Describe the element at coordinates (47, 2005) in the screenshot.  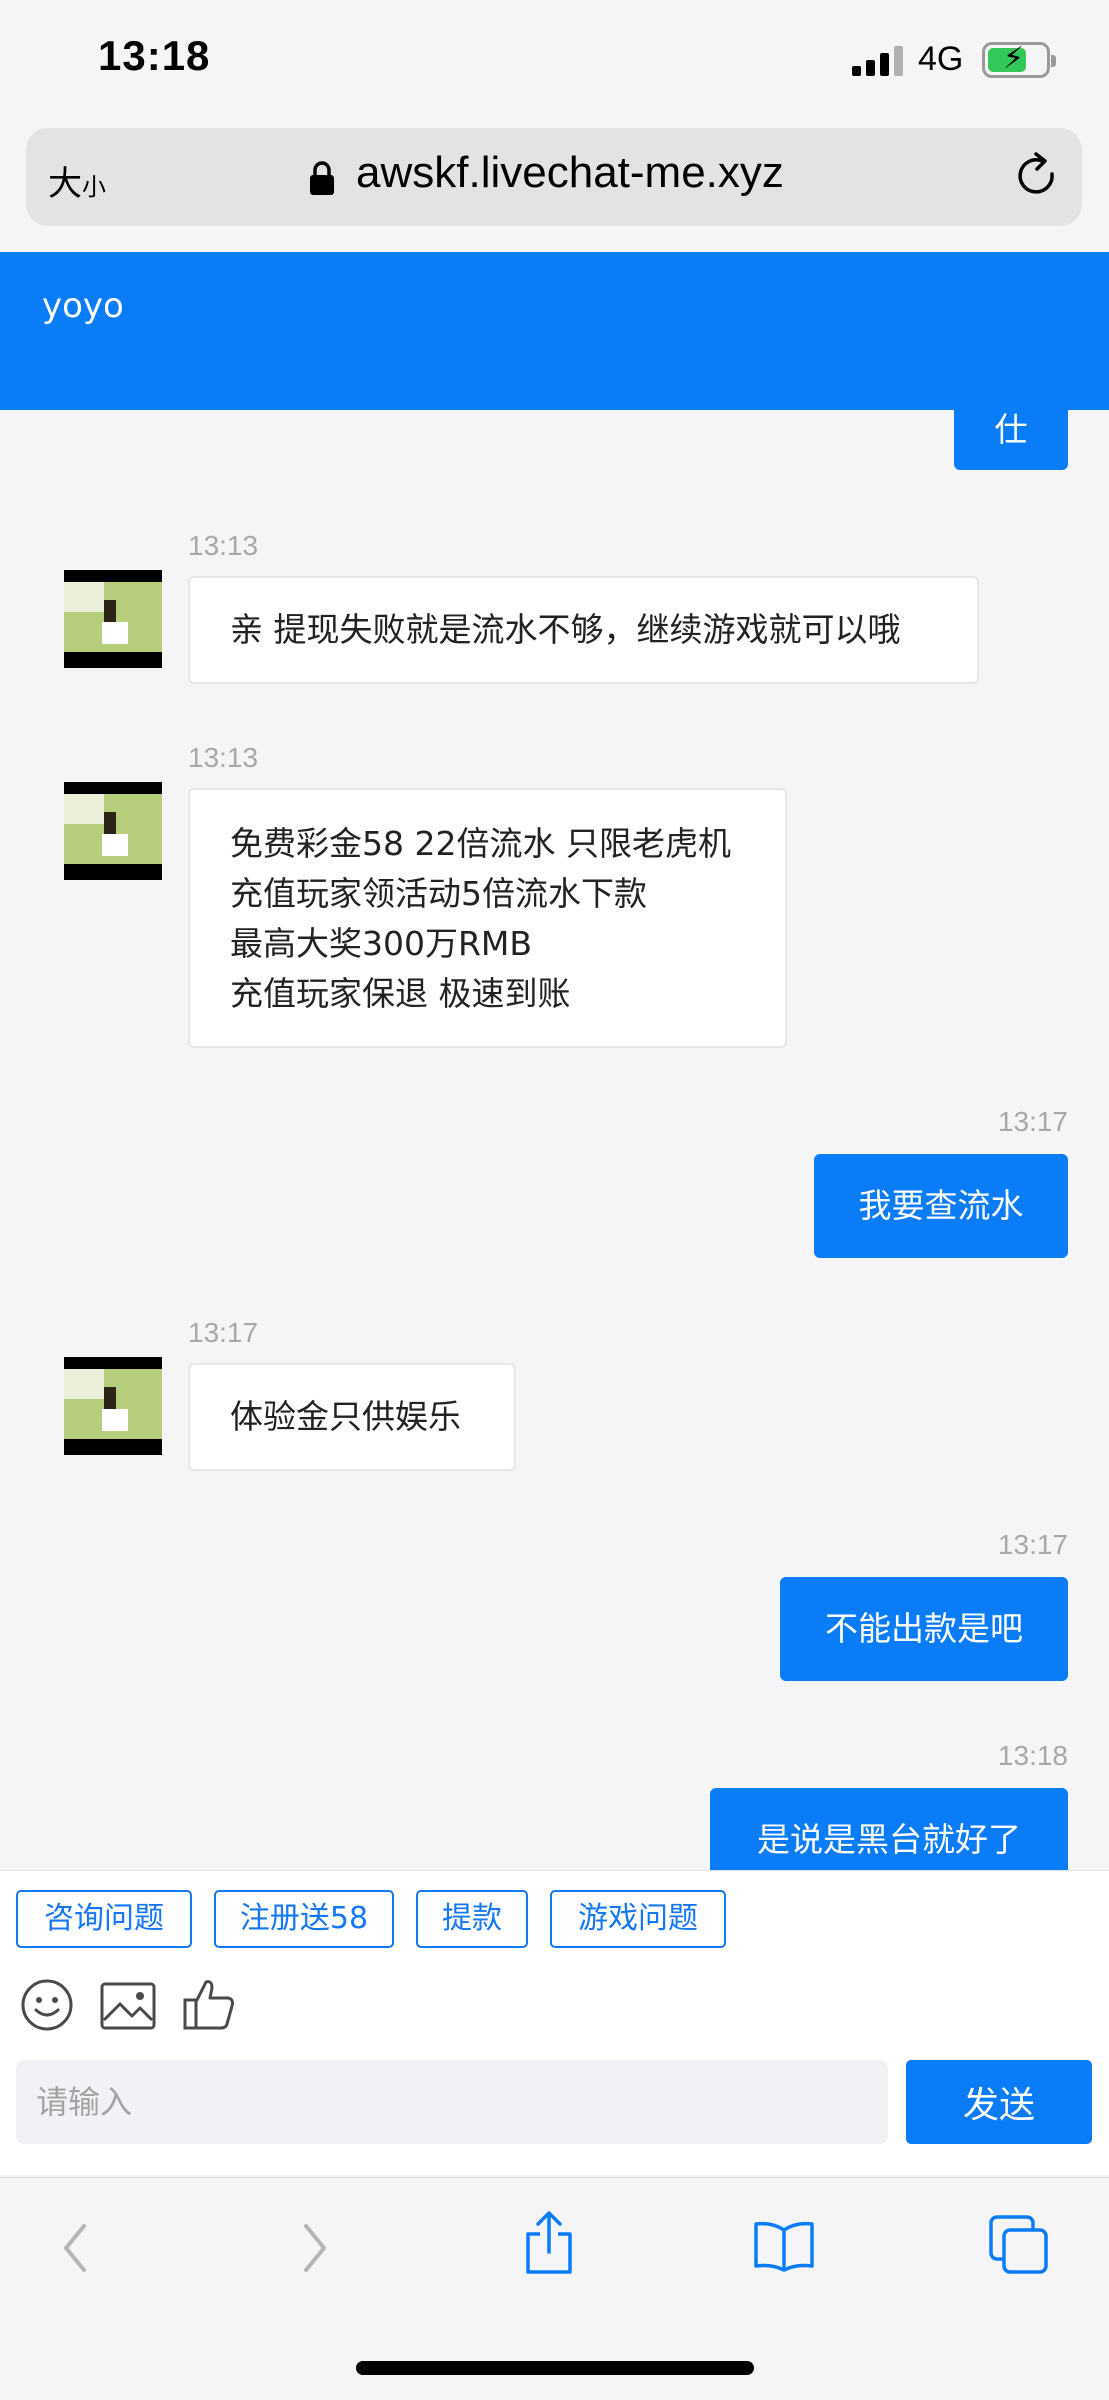
I see `smiley-icon` at that location.